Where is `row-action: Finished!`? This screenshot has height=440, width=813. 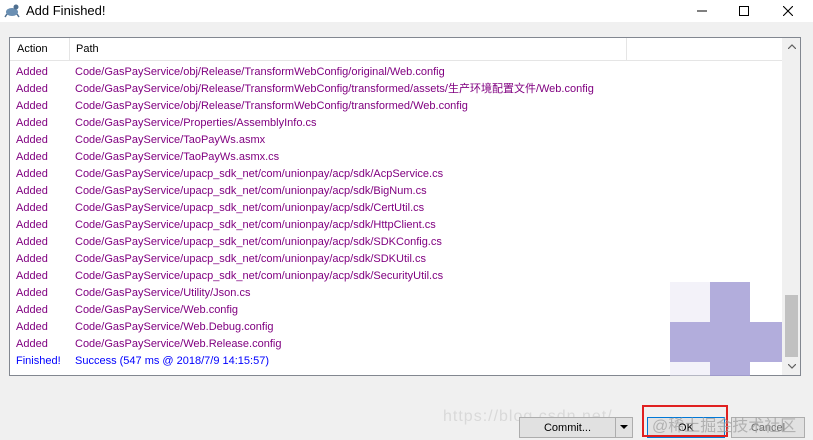
row-action: Finished! is located at coordinates (38, 361).